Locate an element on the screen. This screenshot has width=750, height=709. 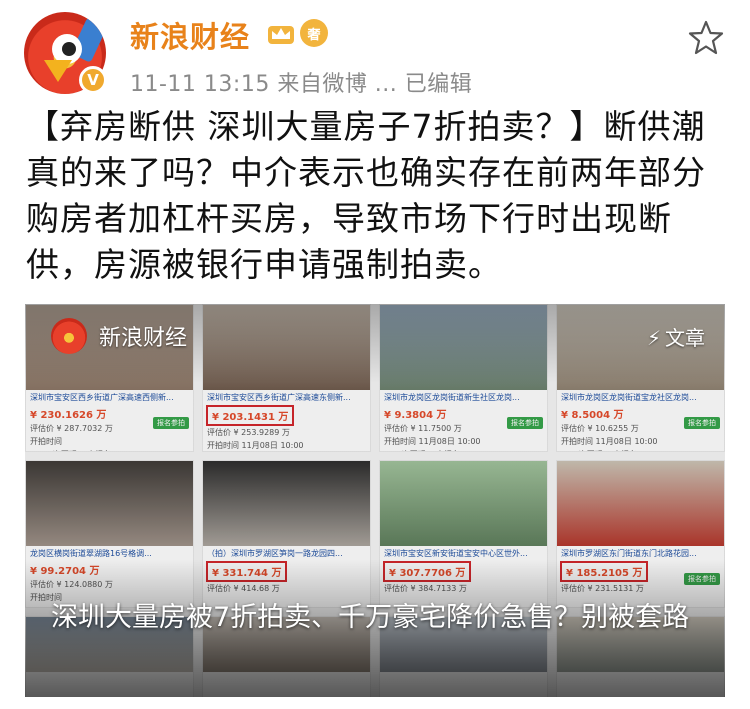
rank-icon: 奢 is located at coordinates (314, 33).